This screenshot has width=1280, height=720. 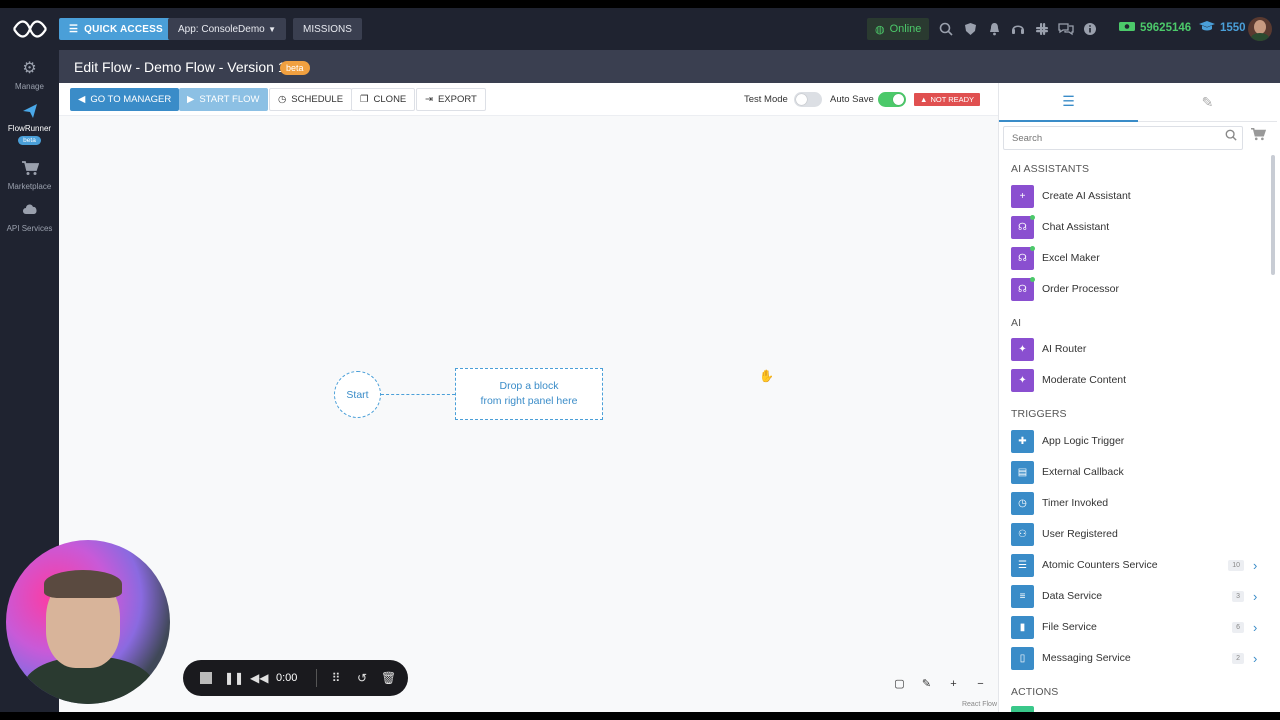 I want to click on block-label: Chat Assistant, so click(x=1076, y=227).